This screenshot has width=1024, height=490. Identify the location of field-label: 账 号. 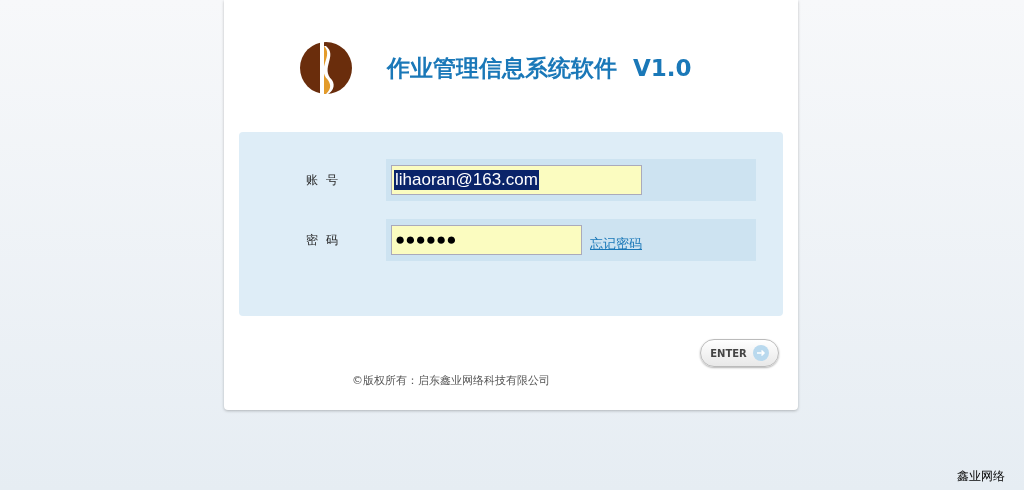
(322, 180).